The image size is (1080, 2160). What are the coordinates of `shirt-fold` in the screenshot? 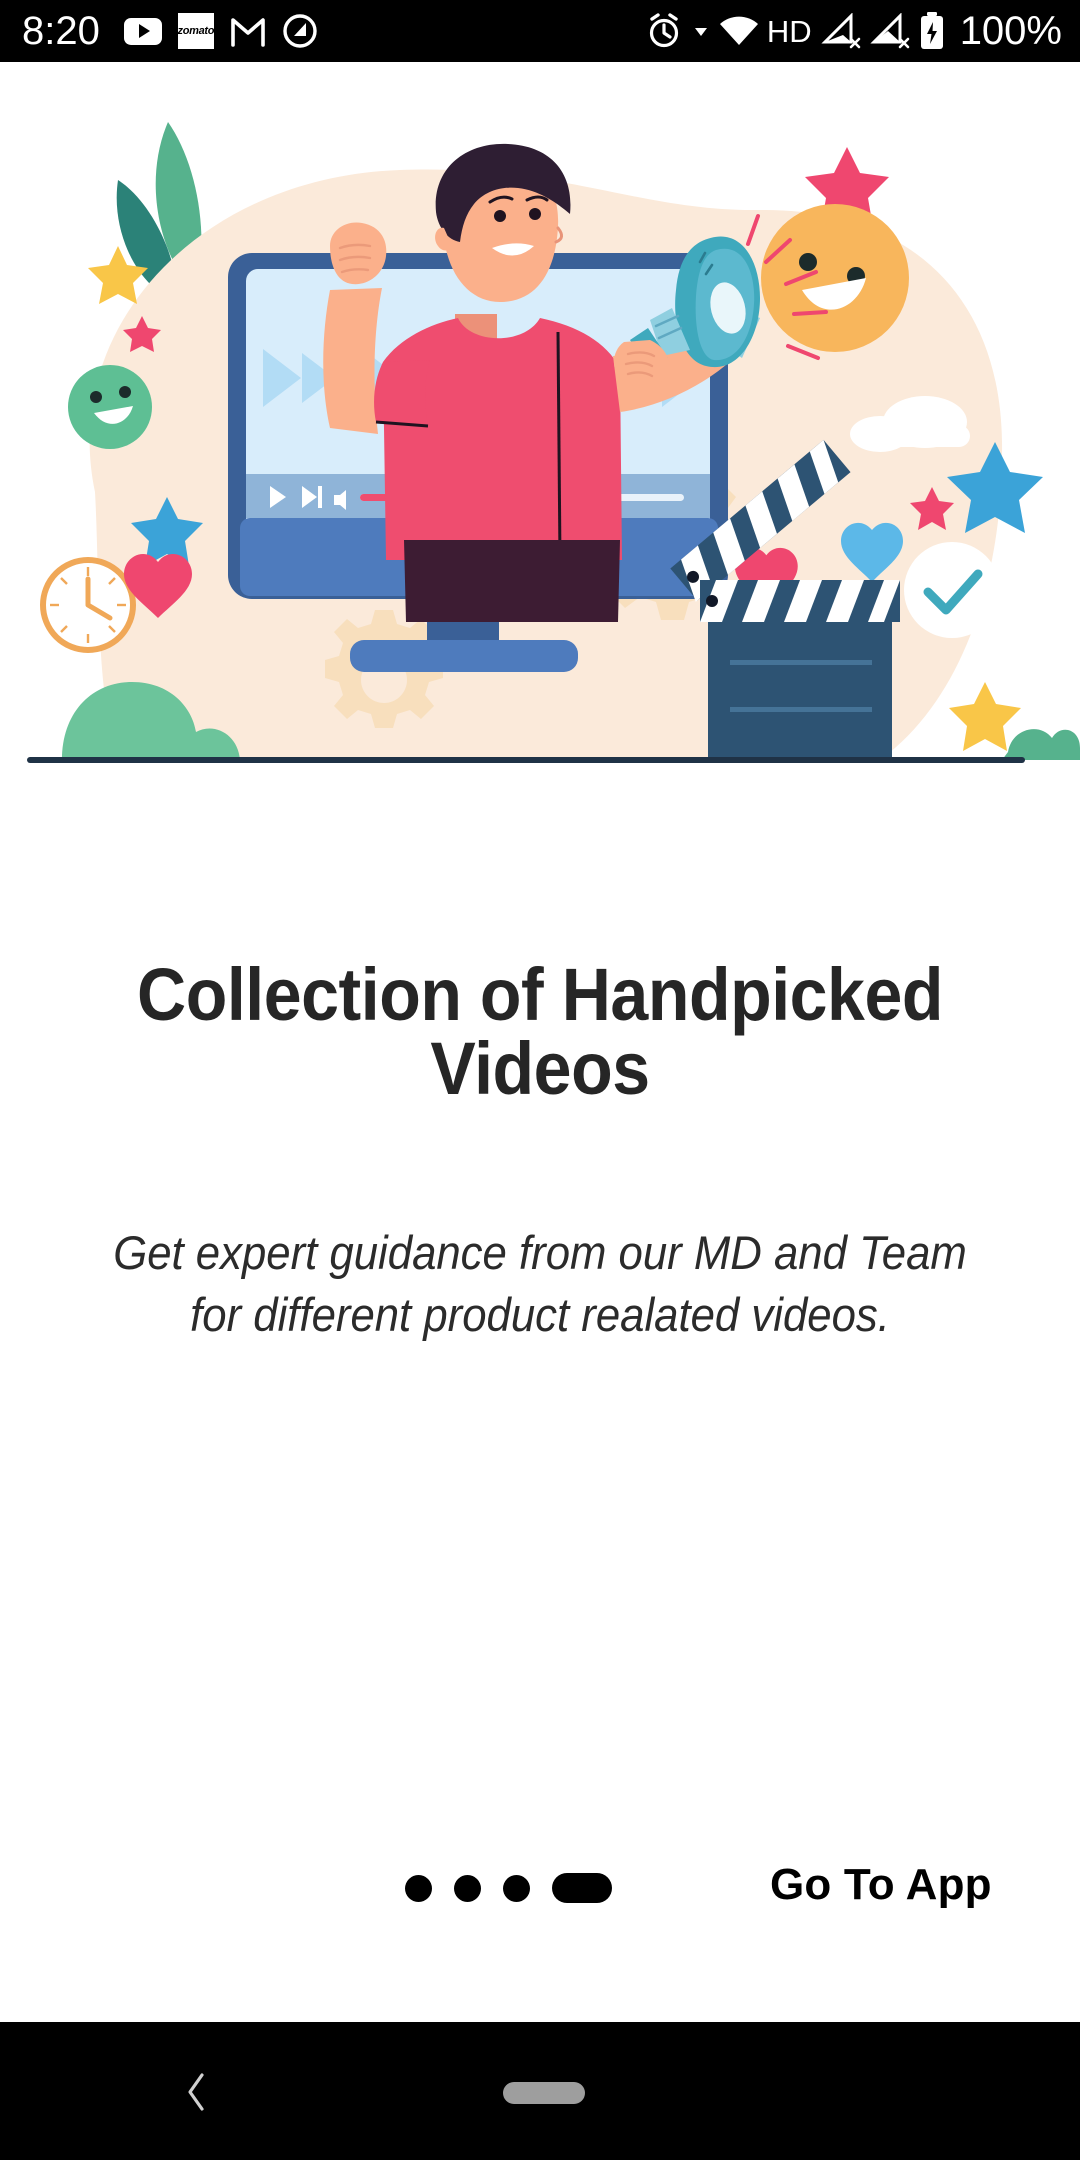 It's located at (559, 446).